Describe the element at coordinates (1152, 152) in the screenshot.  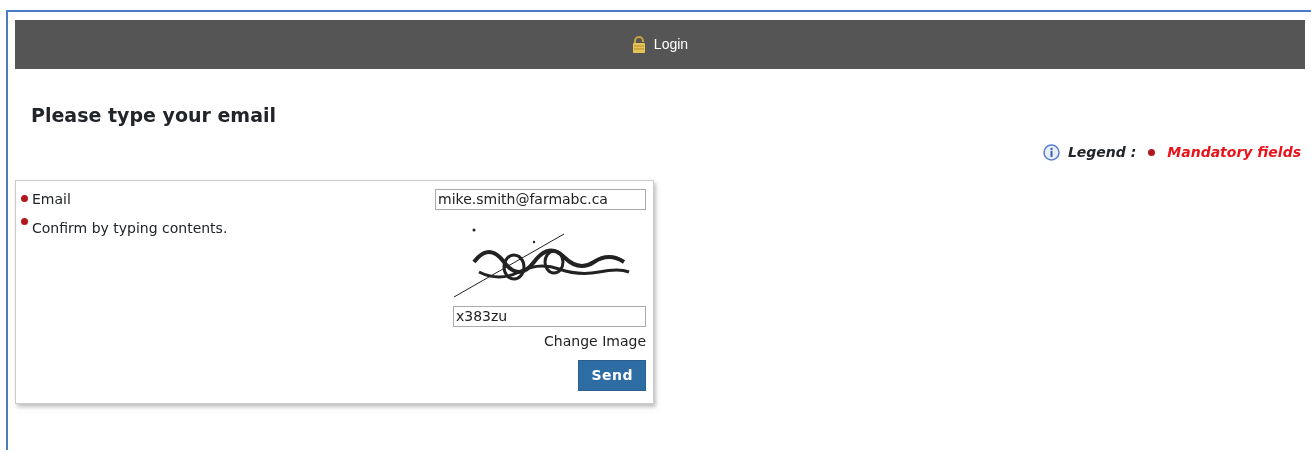
I see `required-dot` at that location.